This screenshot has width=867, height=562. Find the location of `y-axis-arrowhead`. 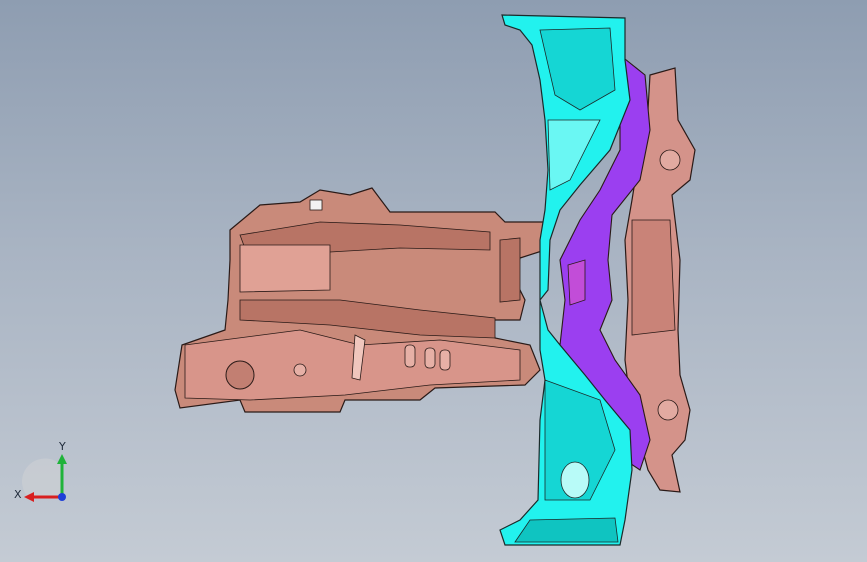

y-axis-arrowhead is located at coordinates (62, 459).